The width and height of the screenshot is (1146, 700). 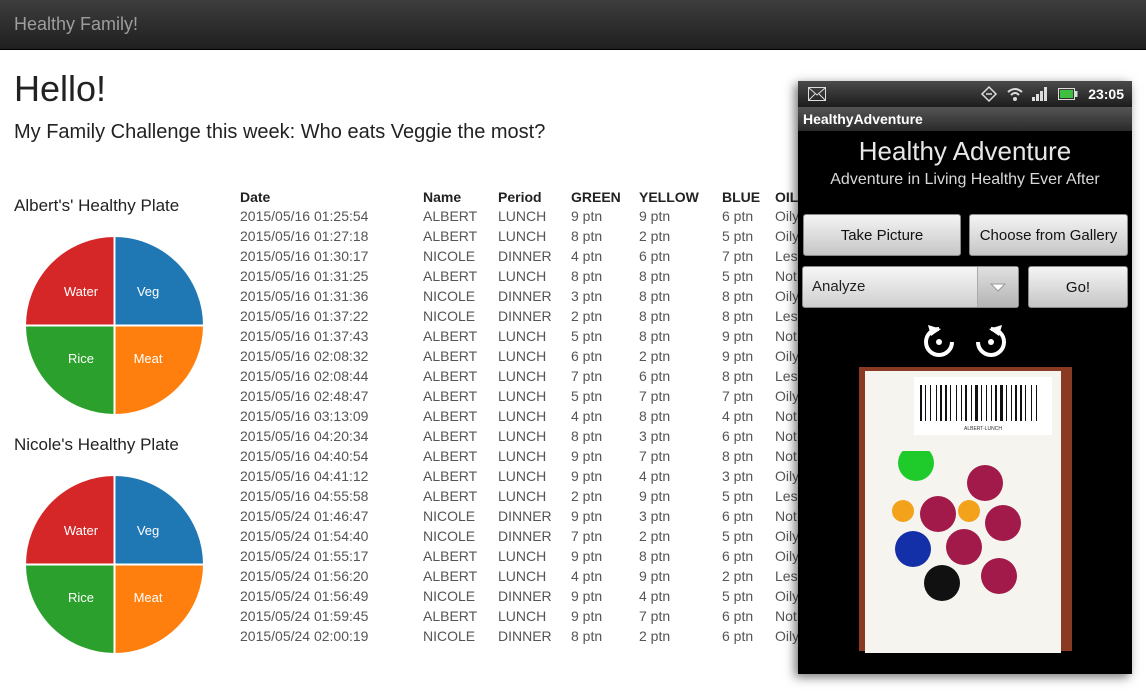 I want to click on albert-plate-title: Albert's' Healthy Plate, so click(x=97, y=205).